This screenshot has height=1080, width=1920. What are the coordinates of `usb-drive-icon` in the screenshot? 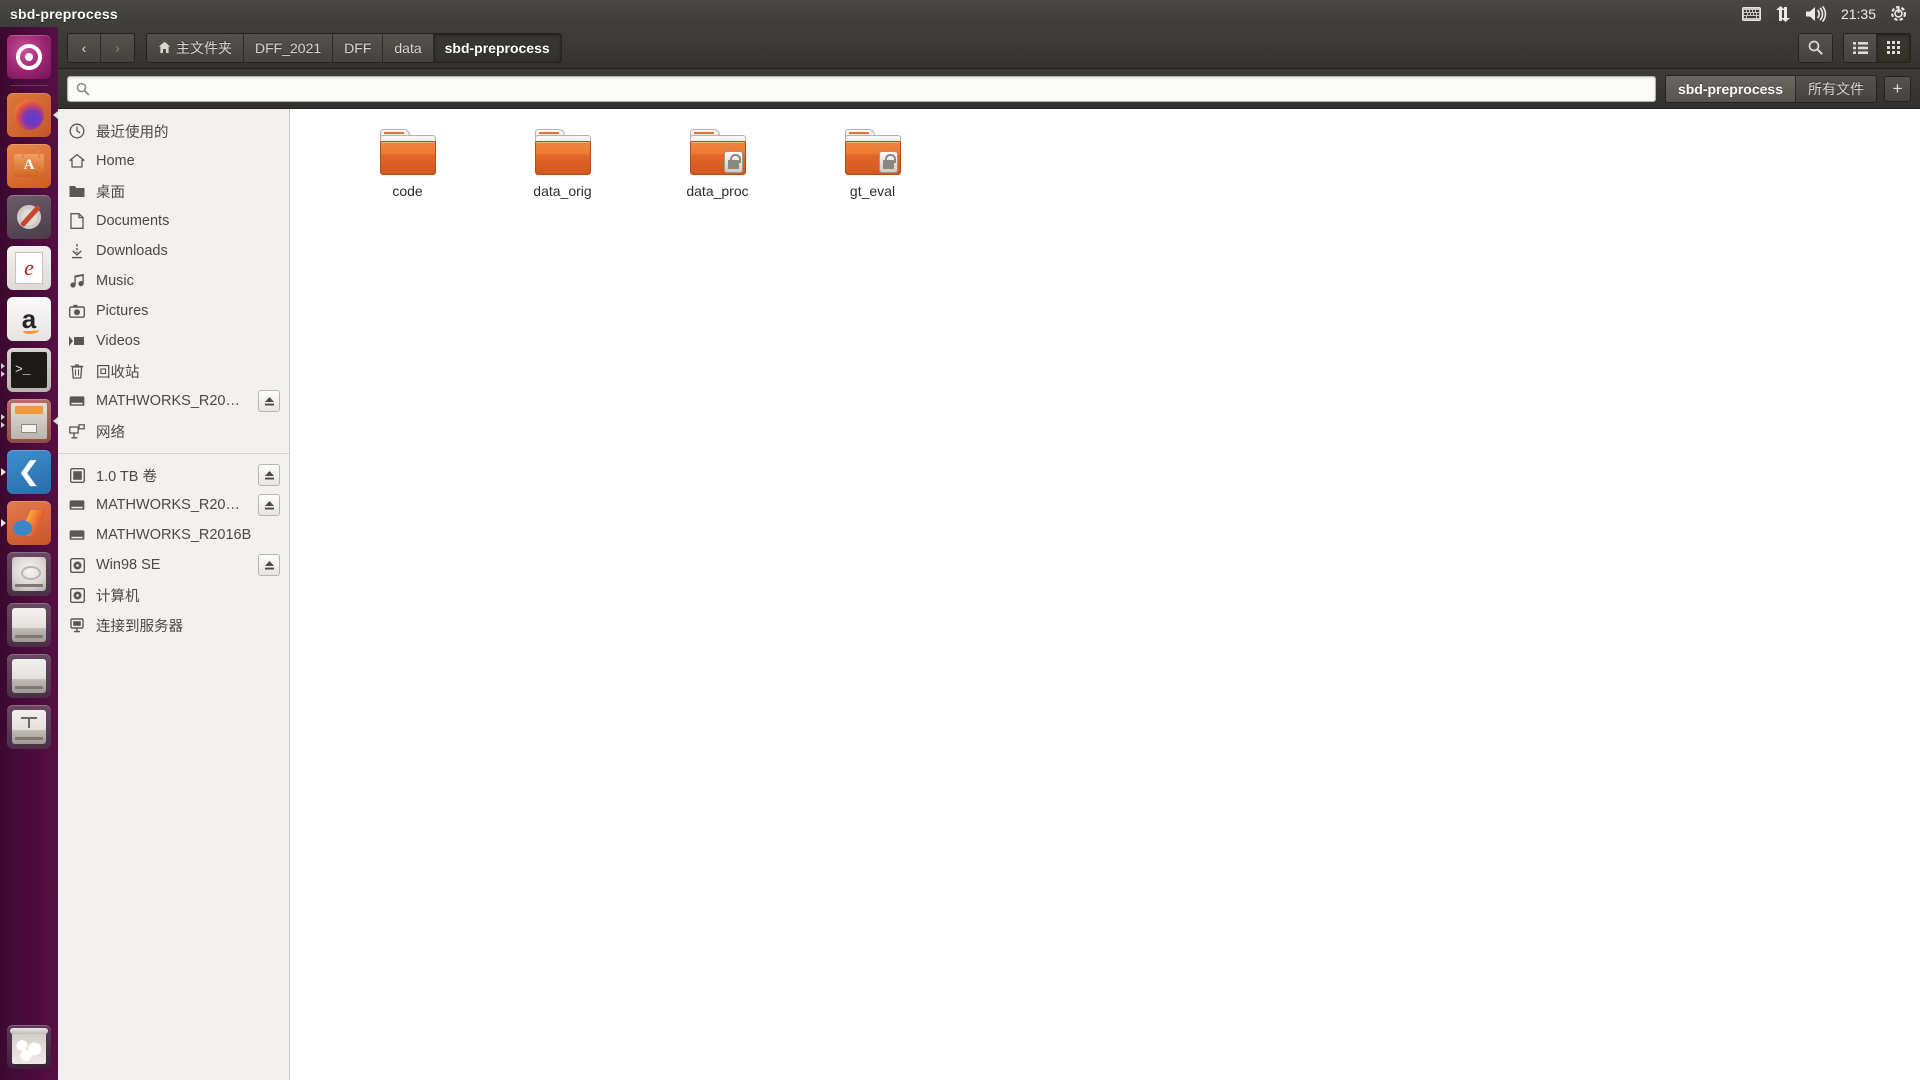 It's located at (29, 726).